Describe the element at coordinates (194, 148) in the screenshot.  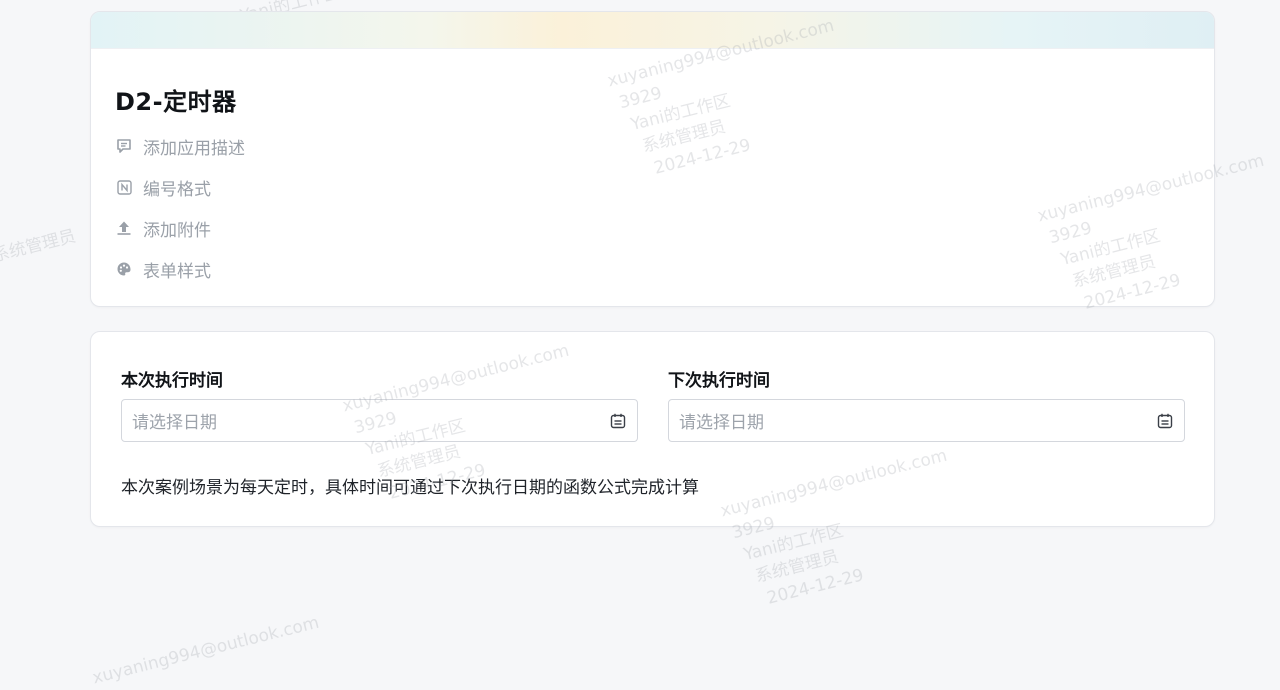
I see `add-description-label: 添加应用描述` at that location.